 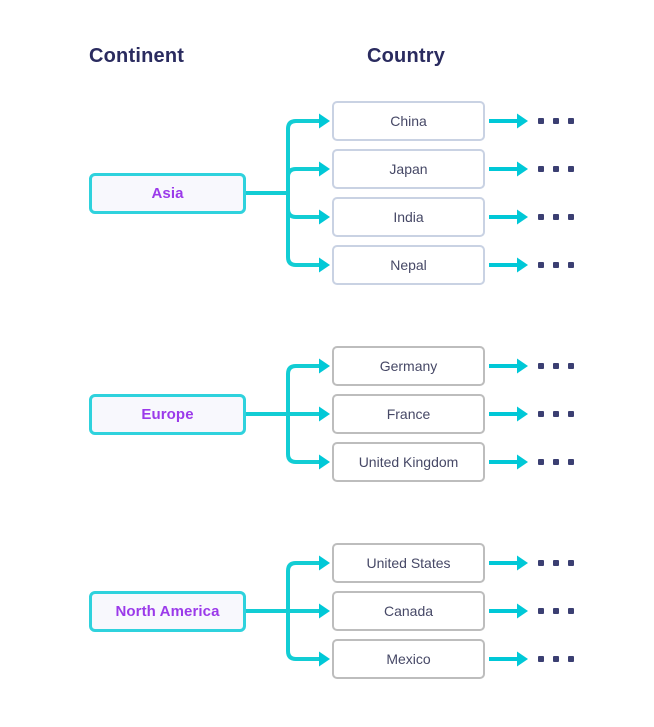 I want to click on country-box: Mexico, so click(x=408, y=659).